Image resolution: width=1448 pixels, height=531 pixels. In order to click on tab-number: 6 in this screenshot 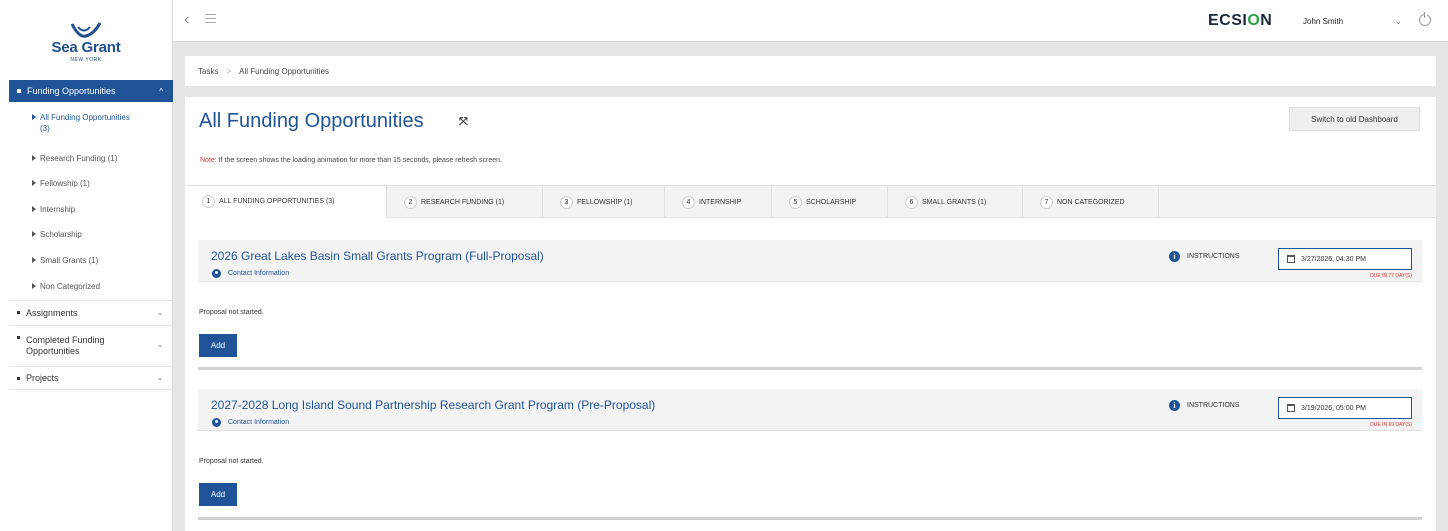, I will do `click(911, 202)`.